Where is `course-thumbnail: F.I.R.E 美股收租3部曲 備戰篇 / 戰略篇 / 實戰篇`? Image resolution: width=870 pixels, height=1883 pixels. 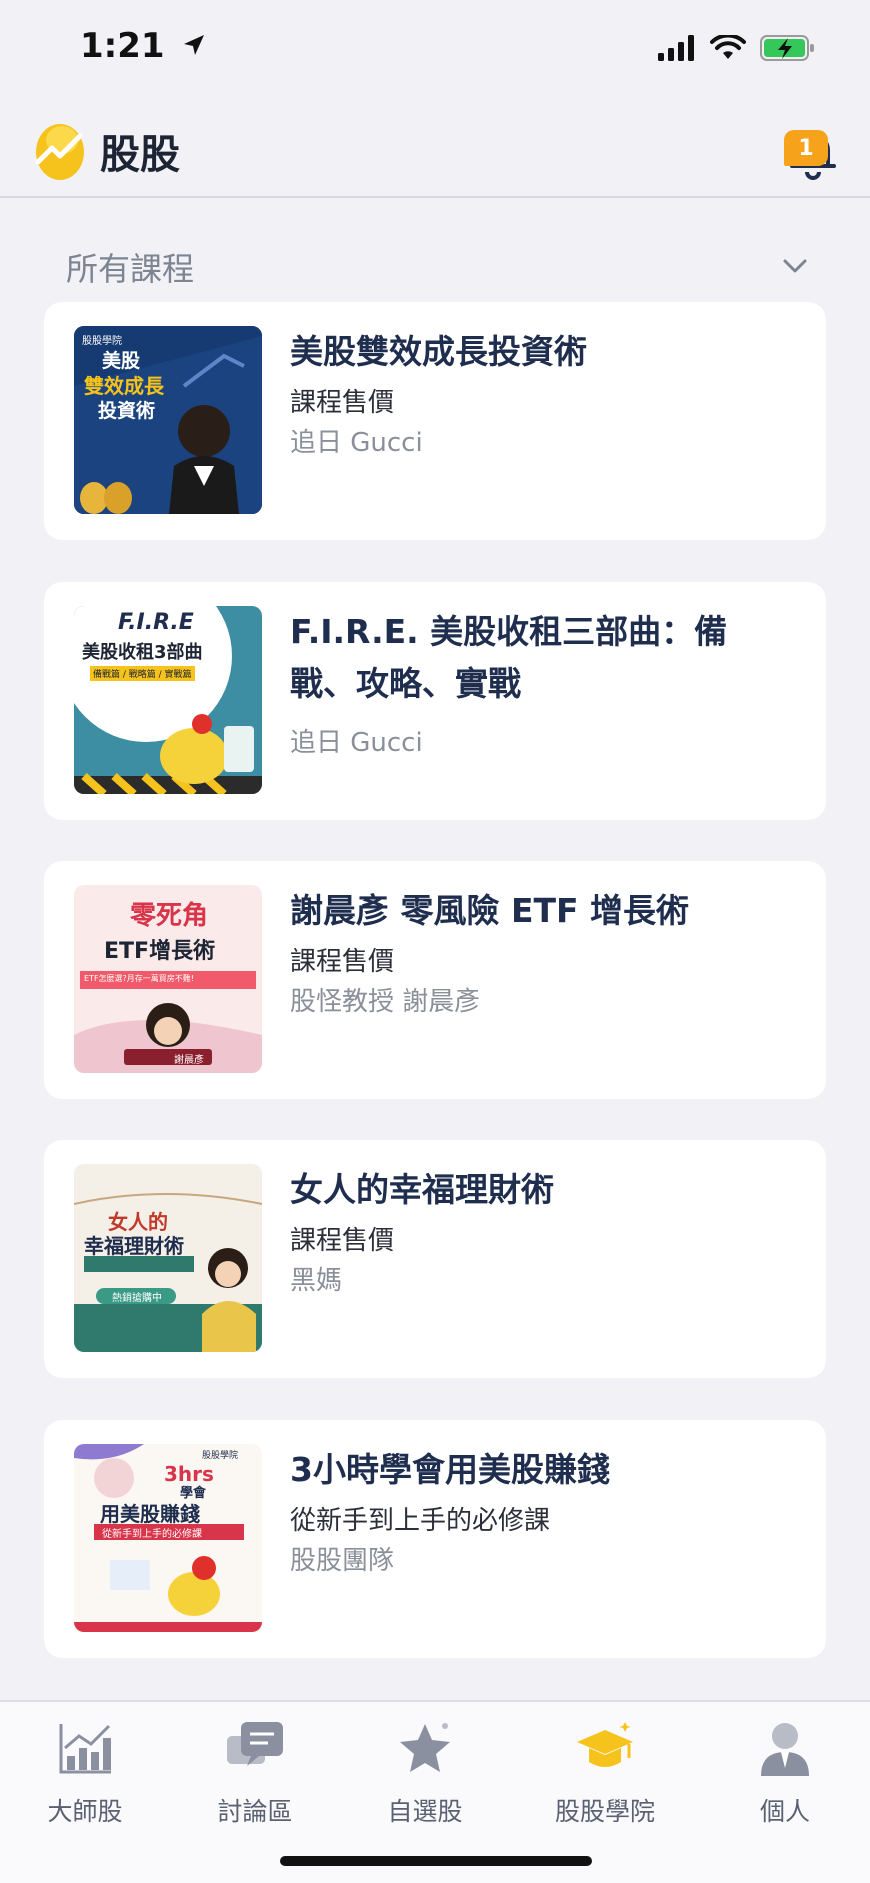
course-thumbnail: F.I.R.E 美股收租3部曲 備戰篇 / 戰略篇 / 實戰篇 is located at coordinates (168, 700).